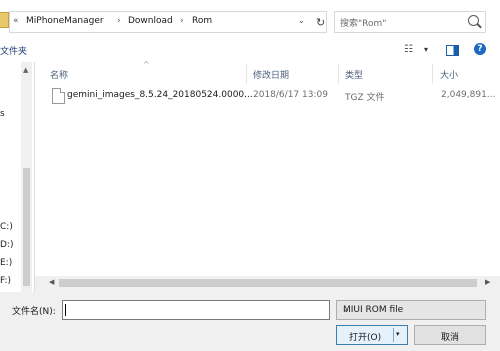 The width and height of the screenshot is (500, 351). Describe the element at coordinates (26, 227) in the screenshot. I see `nav-scroll-thumb` at that location.